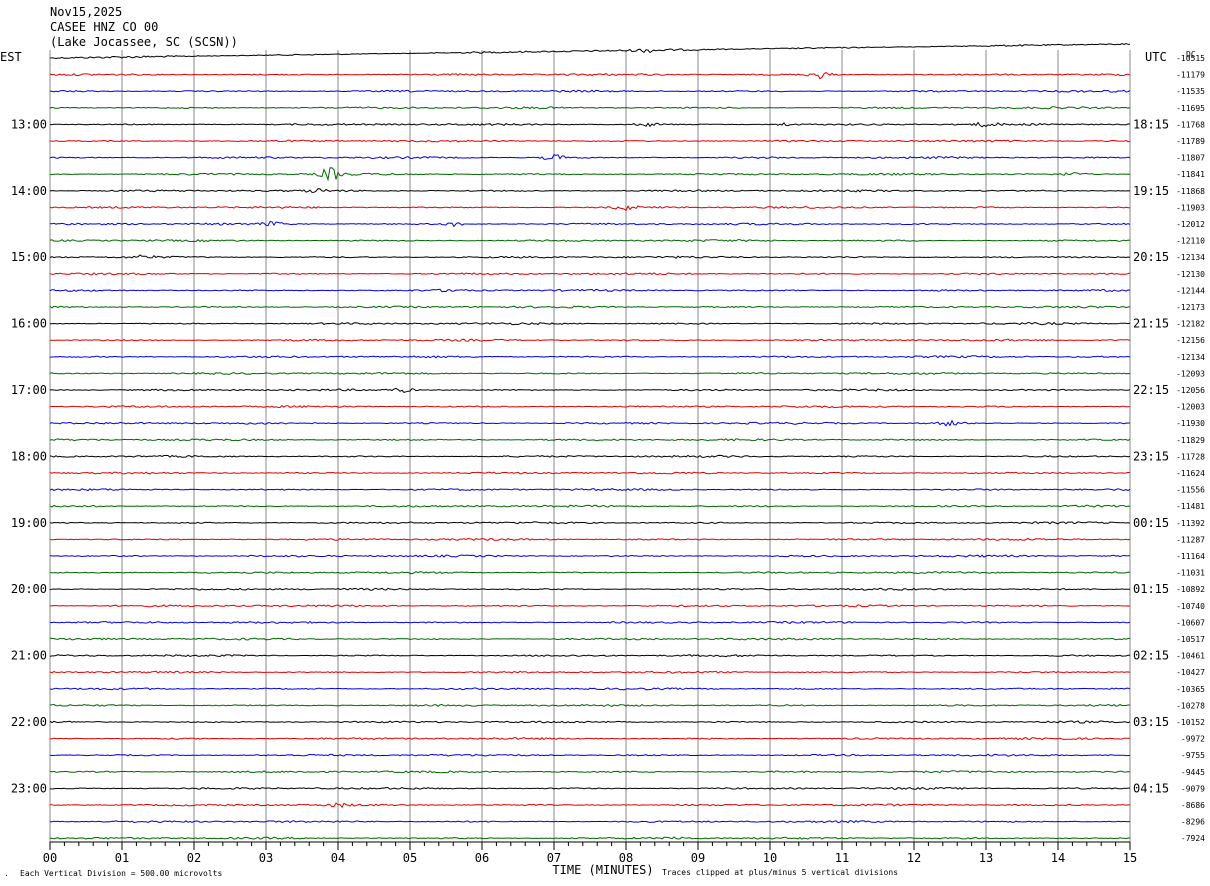  I want to click on dc-offset-label: -11930, so click(1190, 423).